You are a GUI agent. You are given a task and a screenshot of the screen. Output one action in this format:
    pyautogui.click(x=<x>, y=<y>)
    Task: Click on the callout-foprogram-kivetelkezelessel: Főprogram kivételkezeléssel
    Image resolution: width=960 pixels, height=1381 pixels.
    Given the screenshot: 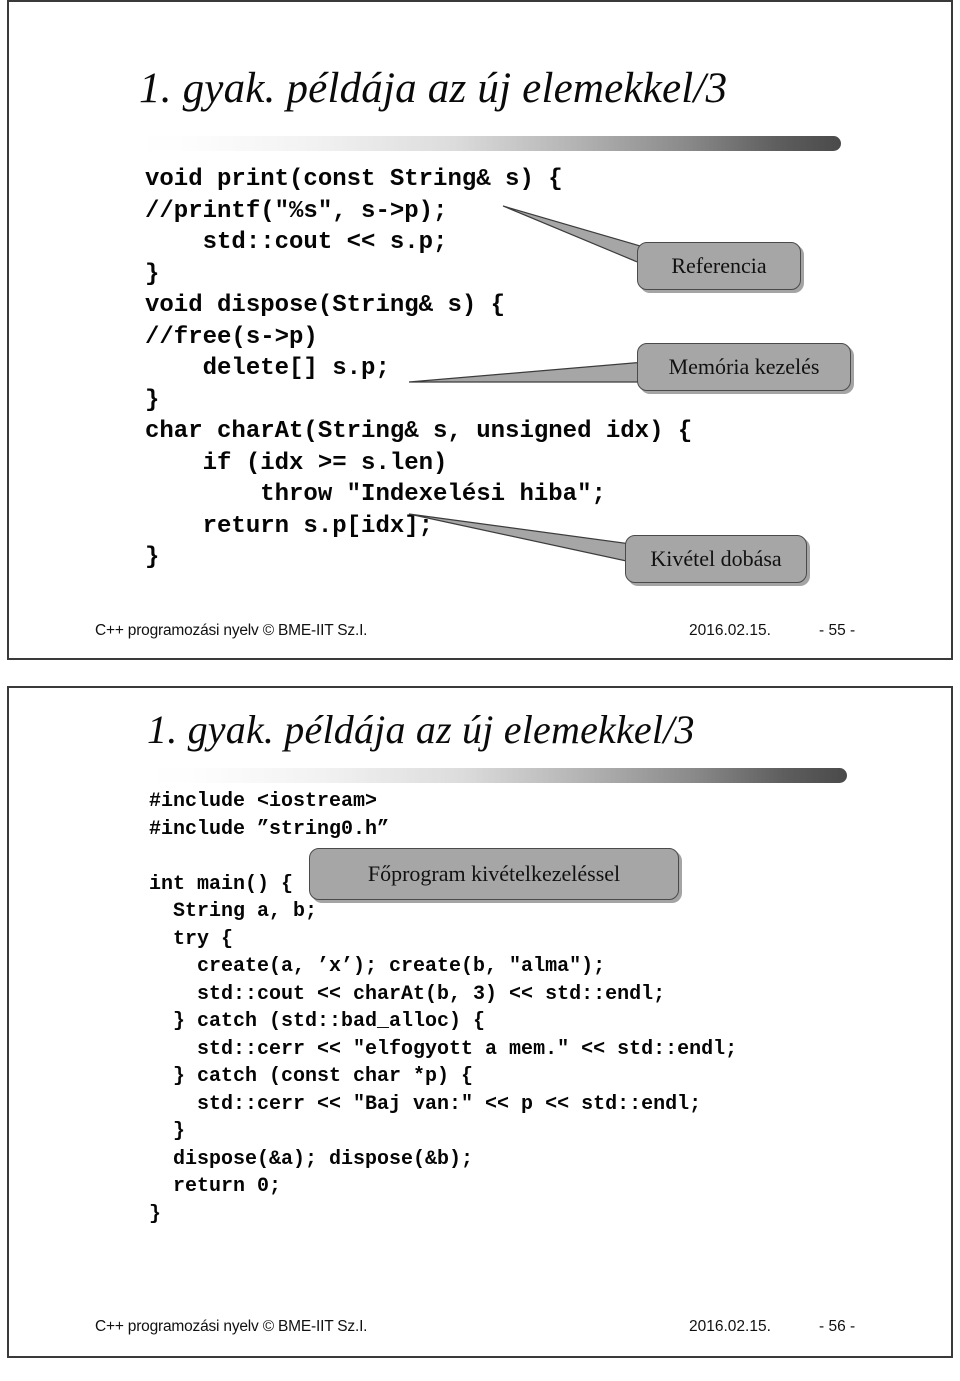 What is the action you would take?
    pyautogui.click(x=494, y=874)
    